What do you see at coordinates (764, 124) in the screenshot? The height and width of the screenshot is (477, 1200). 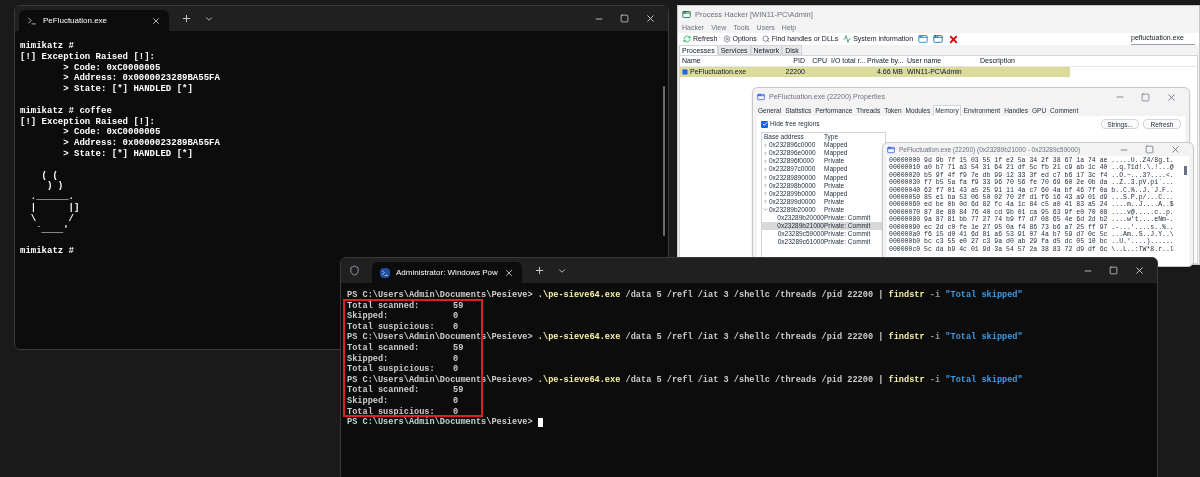 I see `checkbox` at bounding box center [764, 124].